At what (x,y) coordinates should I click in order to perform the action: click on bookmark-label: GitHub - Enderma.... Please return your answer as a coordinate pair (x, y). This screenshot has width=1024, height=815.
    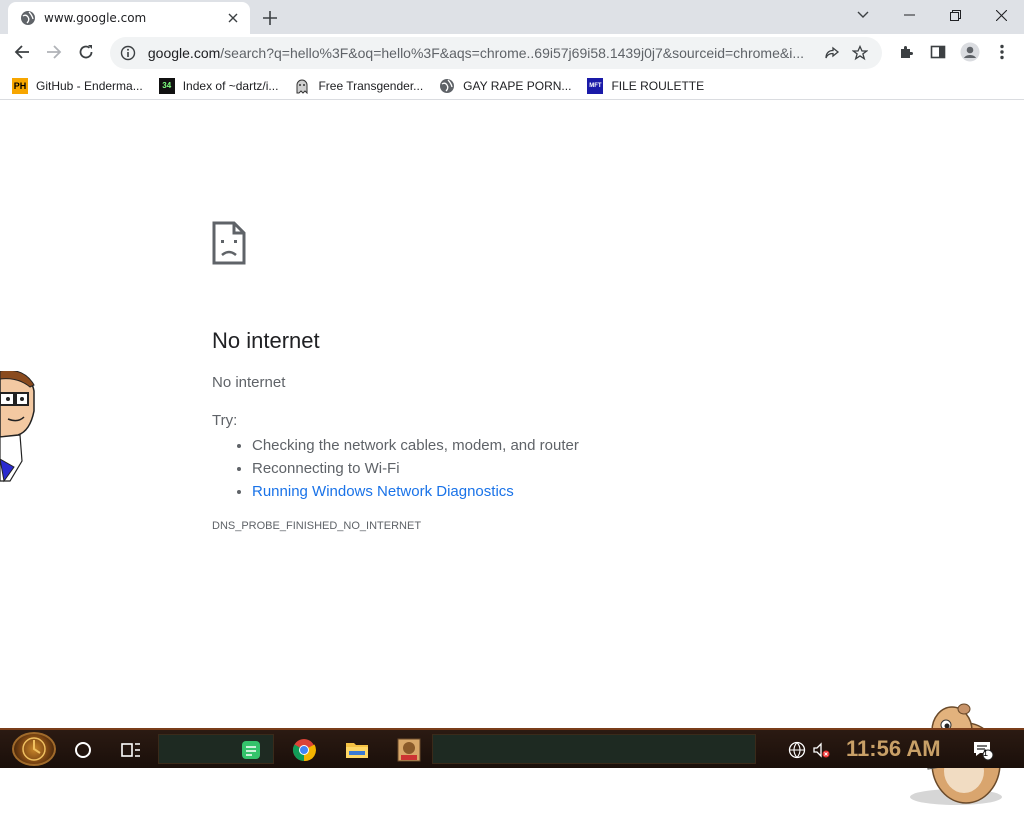
    Looking at the image, I should click on (89, 85).